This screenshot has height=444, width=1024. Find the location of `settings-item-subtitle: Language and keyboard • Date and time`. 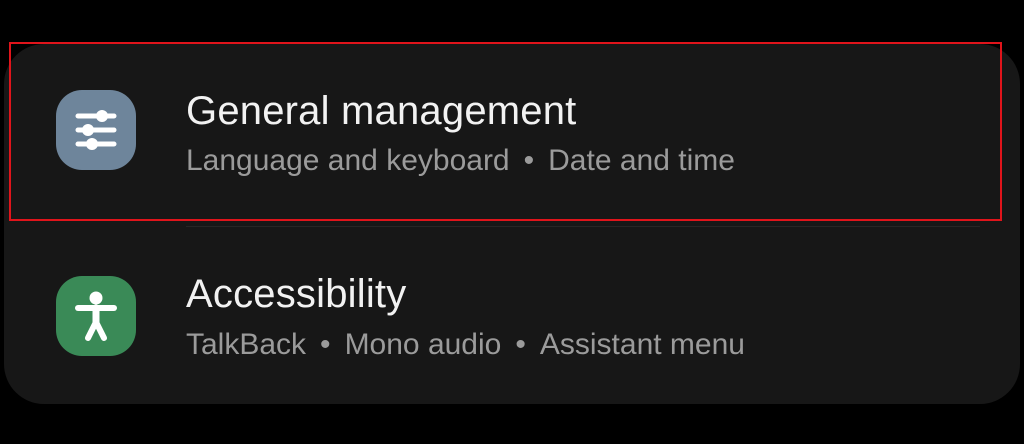

settings-item-subtitle: Language and keyboard • Date and time is located at coordinates (460, 161).